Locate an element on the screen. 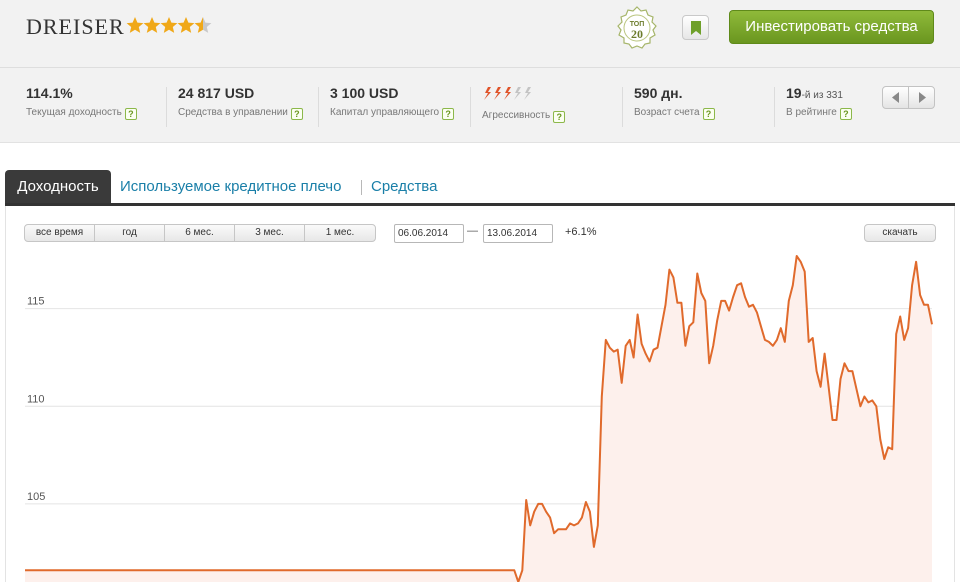 This screenshot has height=582, width=960. y-tick-label: 110 is located at coordinates (36, 399).